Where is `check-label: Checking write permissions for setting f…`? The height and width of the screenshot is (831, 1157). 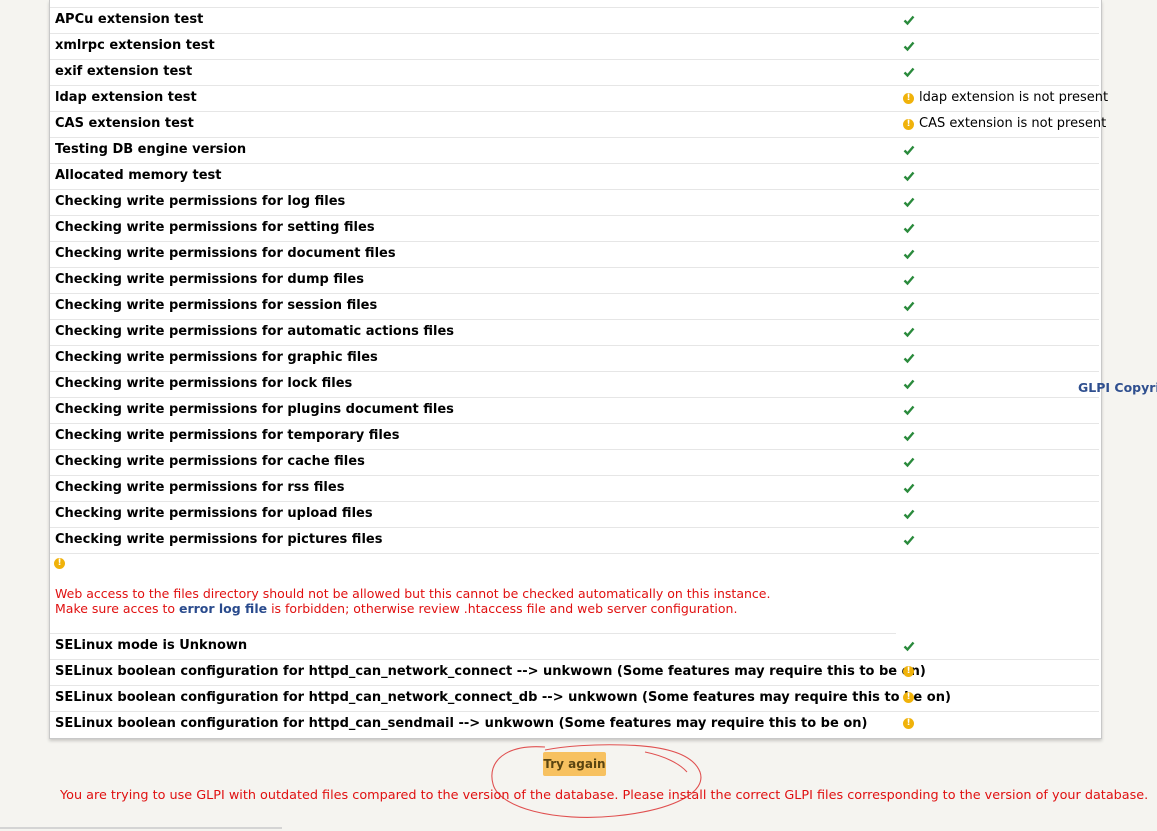
check-label: Checking write permissions for setting f… is located at coordinates (215, 227).